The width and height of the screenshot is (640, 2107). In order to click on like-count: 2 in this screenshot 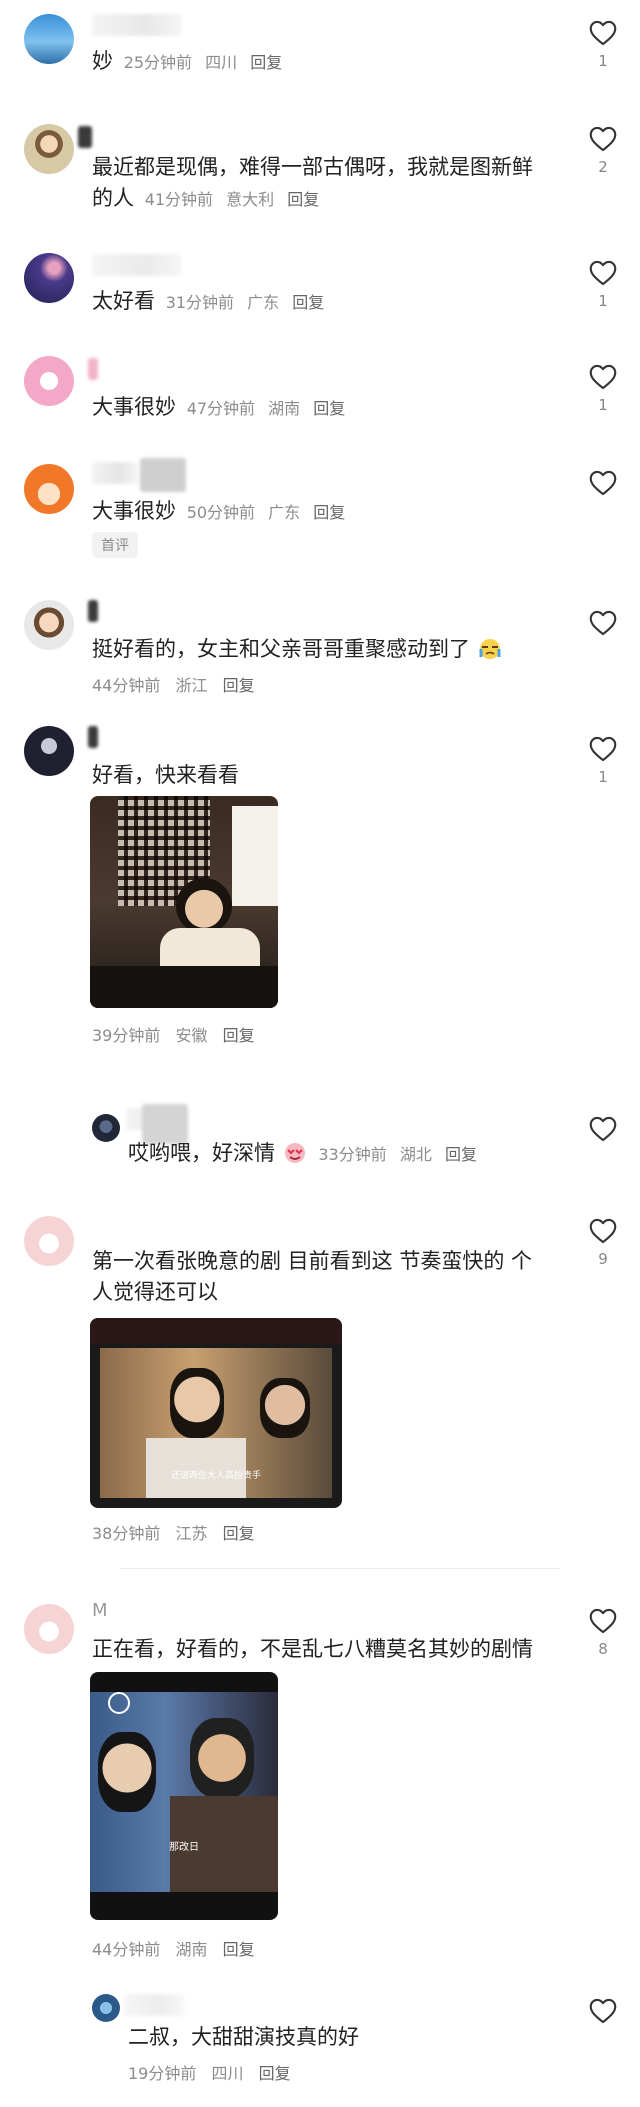, I will do `click(603, 167)`.